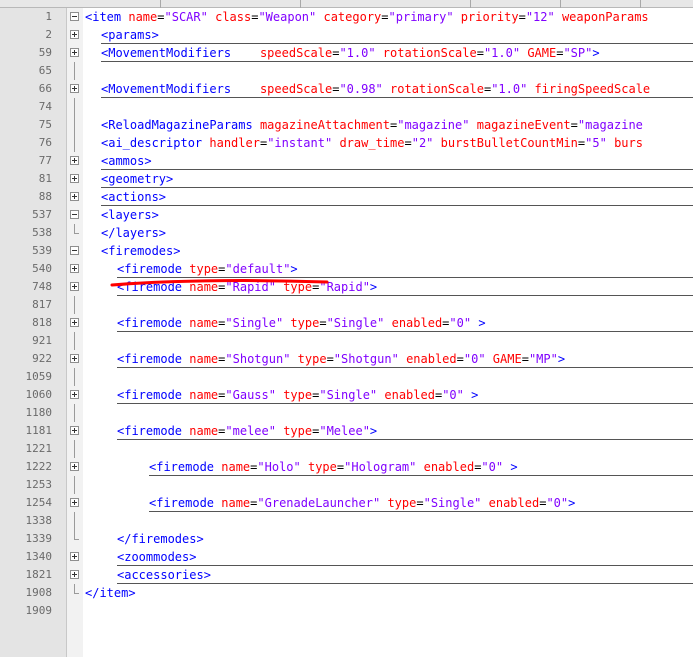  What do you see at coordinates (380, 467) in the screenshot?
I see `token-val: "Hologram"` at bounding box center [380, 467].